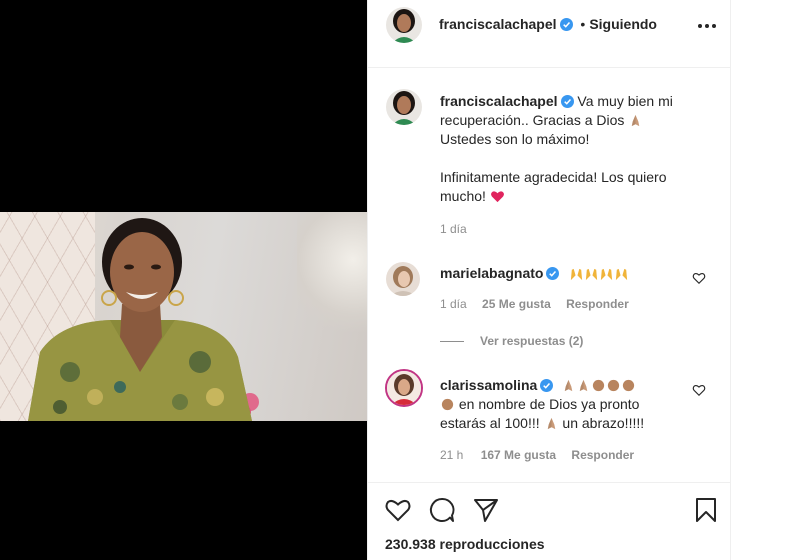 The width and height of the screenshot is (810, 560). I want to click on replies-divider-line, so click(452, 342).